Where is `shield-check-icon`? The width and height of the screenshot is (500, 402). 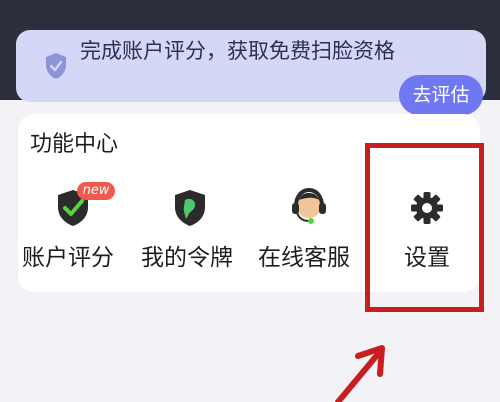
shield-check-icon is located at coordinates (56, 66).